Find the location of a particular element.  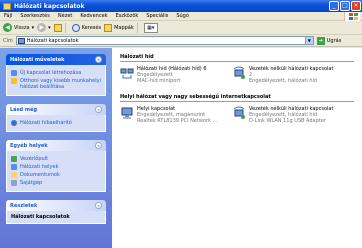

network-tasks-title: Hálózati műveletek is located at coordinates (37, 59).